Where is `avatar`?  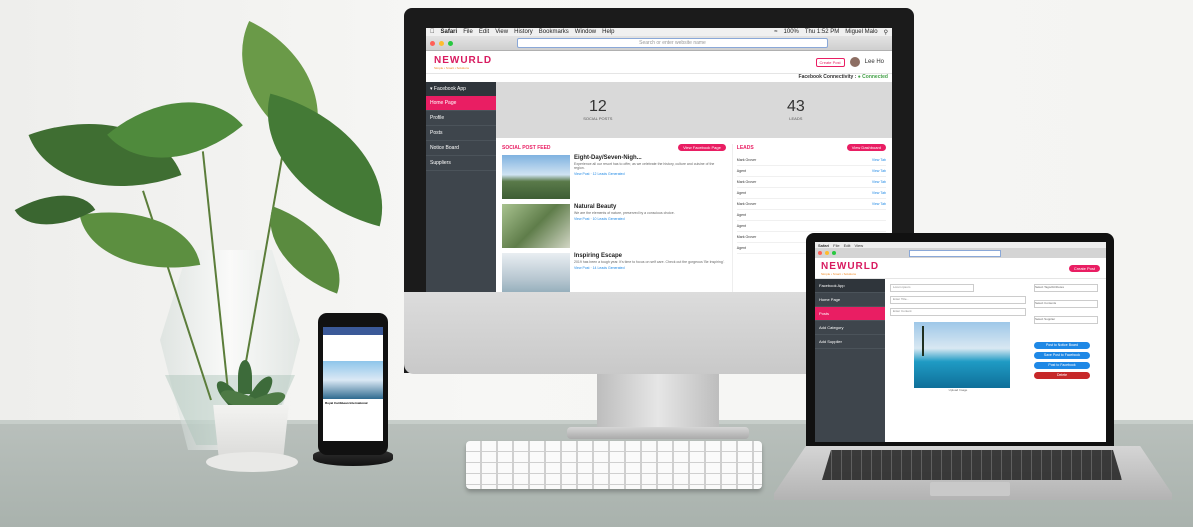
avatar is located at coordinates (854, 62).